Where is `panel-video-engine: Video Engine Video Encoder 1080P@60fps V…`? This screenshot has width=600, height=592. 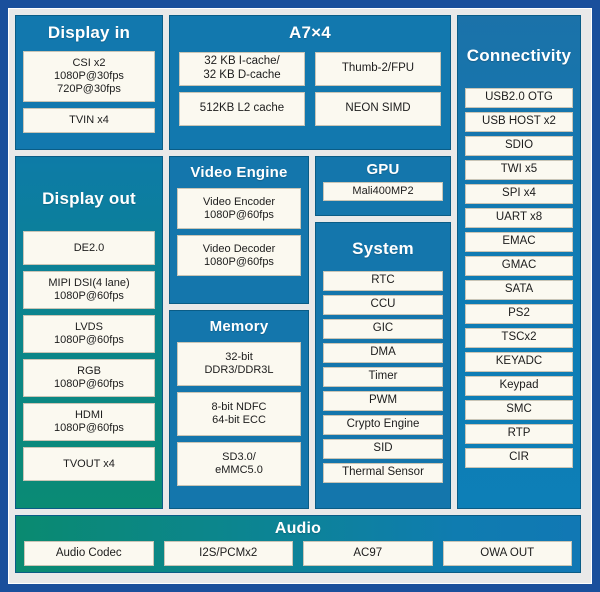
panel-video-engine: Video Engine Video Encoder 1080P@60fps V… is located at coordinates (239, 230).